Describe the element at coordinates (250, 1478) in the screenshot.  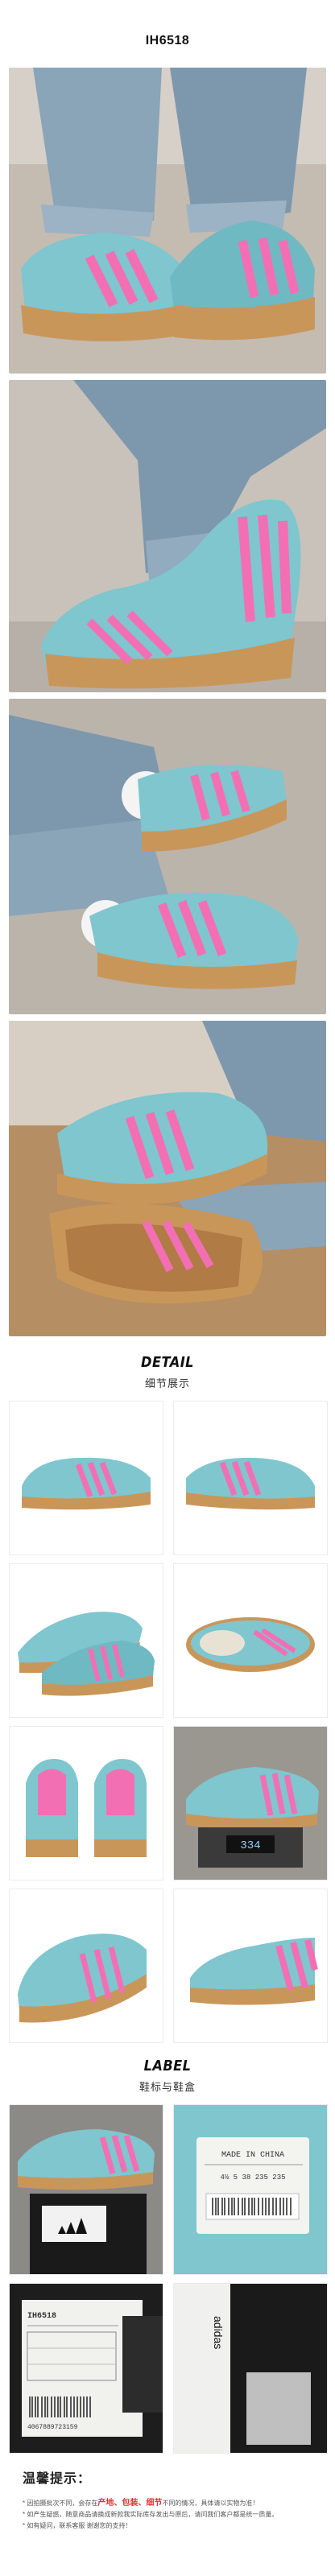
I see `detail-tile-side-right` at that location.